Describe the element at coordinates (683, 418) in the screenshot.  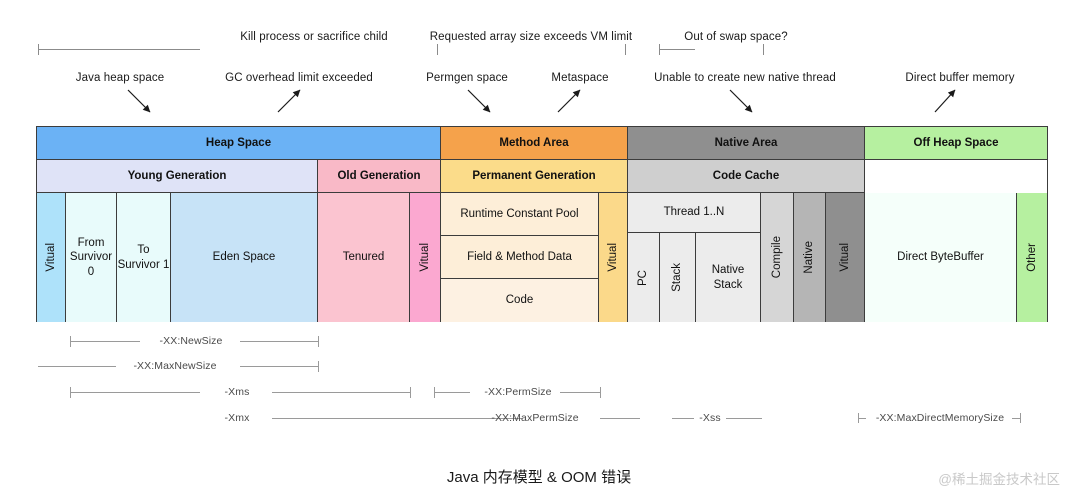
I see `flag-line-xss-left` at that location.